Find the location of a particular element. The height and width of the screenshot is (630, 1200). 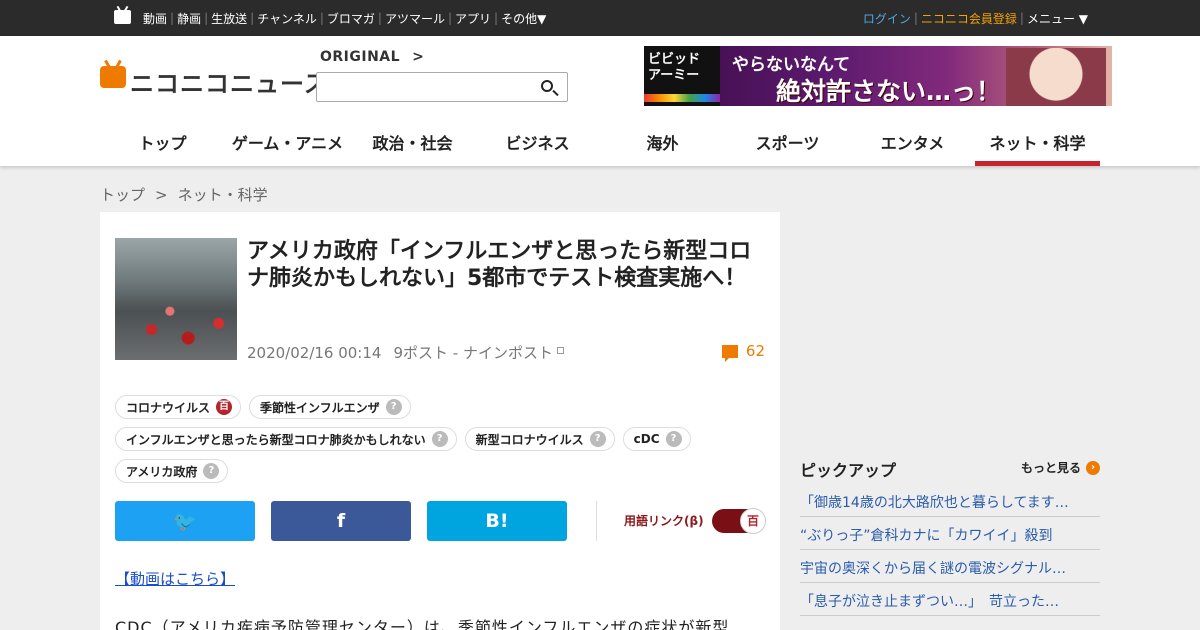

share-facebook-button: f is located at coordinates (341, 521).